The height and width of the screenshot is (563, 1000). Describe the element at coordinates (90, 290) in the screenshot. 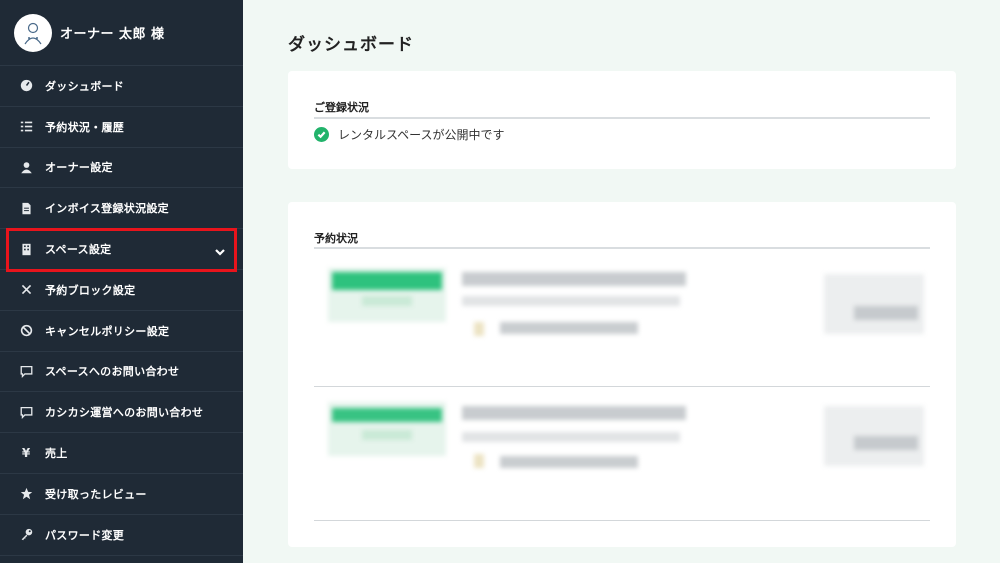

I see `sidebar-item-label: 予約ブロック設定` at that location.